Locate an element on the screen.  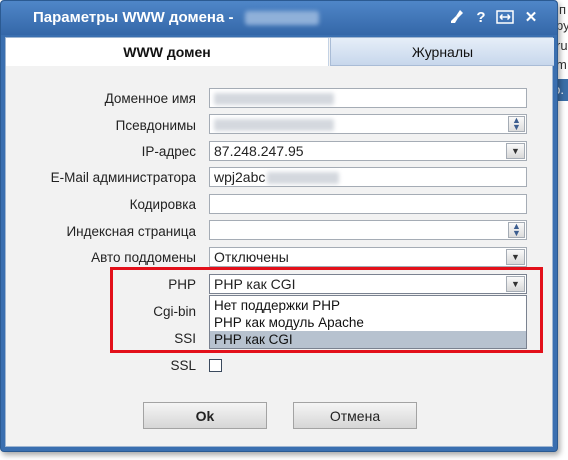
ip-select: 87.248.247.95 ▼ is located at coordinates (368, 151).